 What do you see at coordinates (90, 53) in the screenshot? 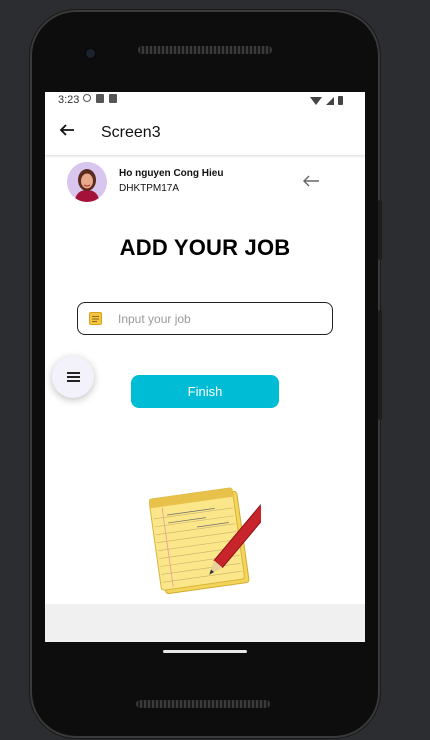
I see `front-camera` at bounding box center [90, 53].